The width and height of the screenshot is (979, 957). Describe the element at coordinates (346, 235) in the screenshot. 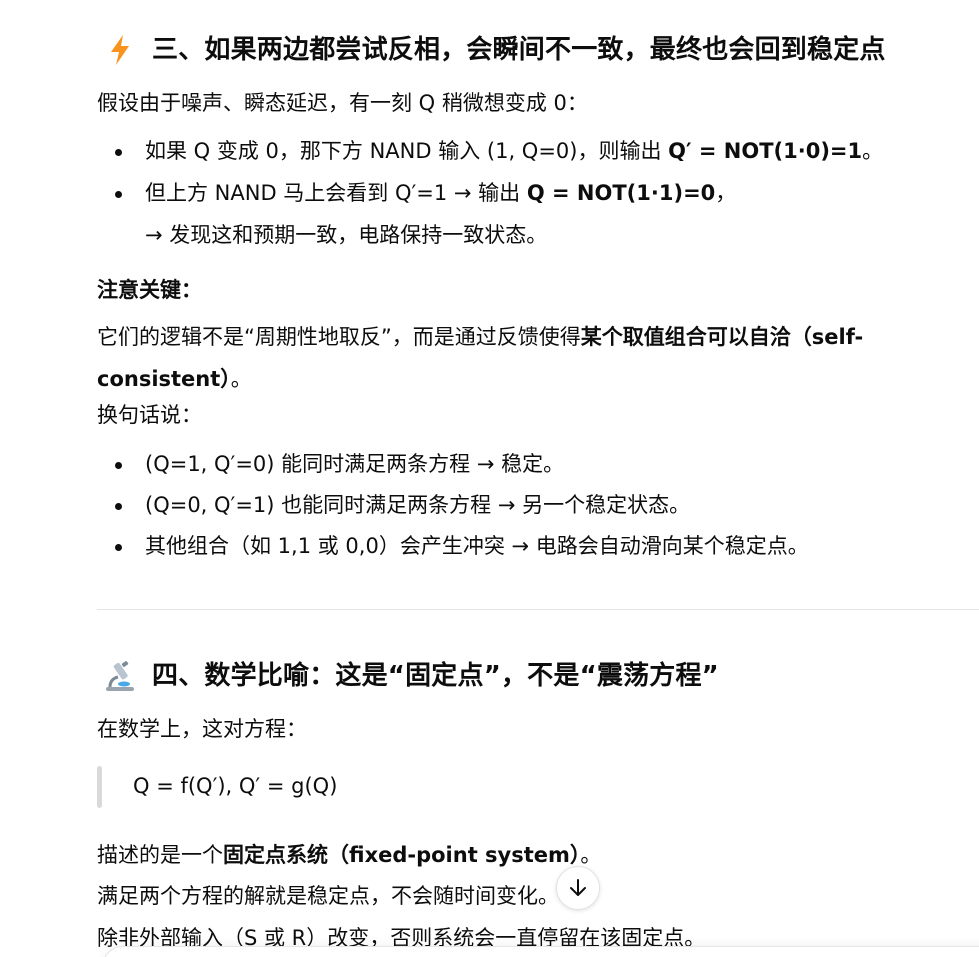

I see `list-item-continuation: → 发现这和预期一致，电路保持一致状态。` at that location.